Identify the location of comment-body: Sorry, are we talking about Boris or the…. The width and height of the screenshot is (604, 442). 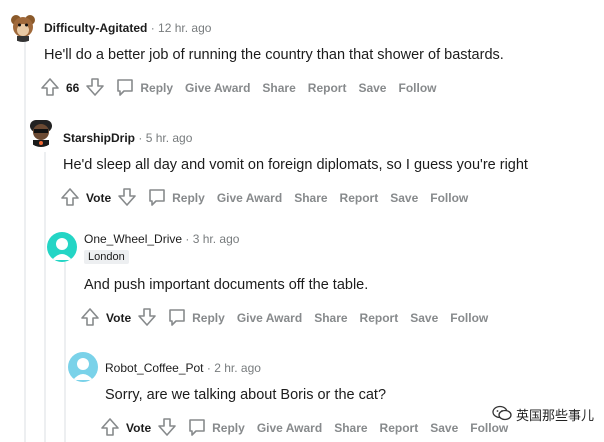
(246, 395).